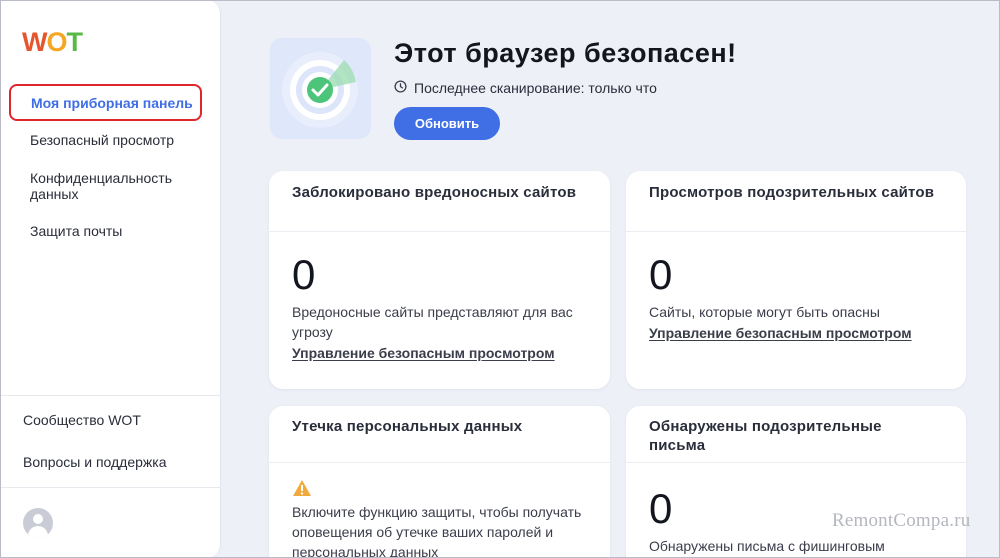 The image size is (1000, 558). What do you see at coordinates (434, 192) in the screenshot?
I see `card-title: Заблокировано вредоносных сайтов` at bounding box center [434, 192].